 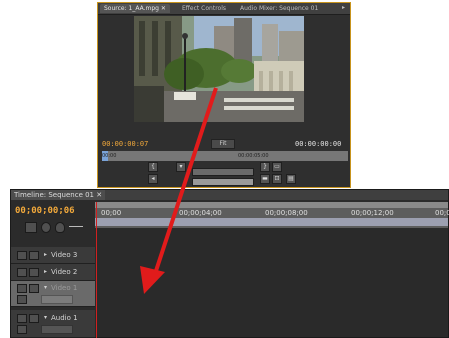 I want to click on annotation-arrow, so click(x=179, y=190).